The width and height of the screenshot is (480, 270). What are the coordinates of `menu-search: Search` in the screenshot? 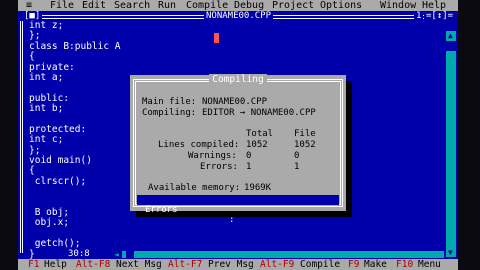 It's located at (132, 5).